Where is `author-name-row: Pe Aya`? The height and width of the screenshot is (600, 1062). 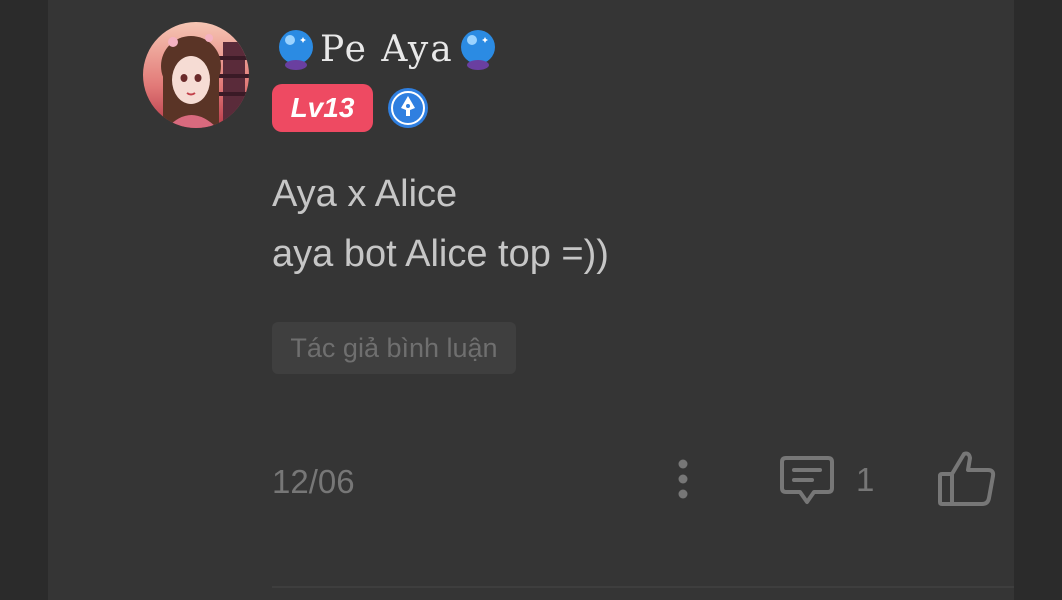 author-name-row: Pe Aya is located at coordinates (387, 50).